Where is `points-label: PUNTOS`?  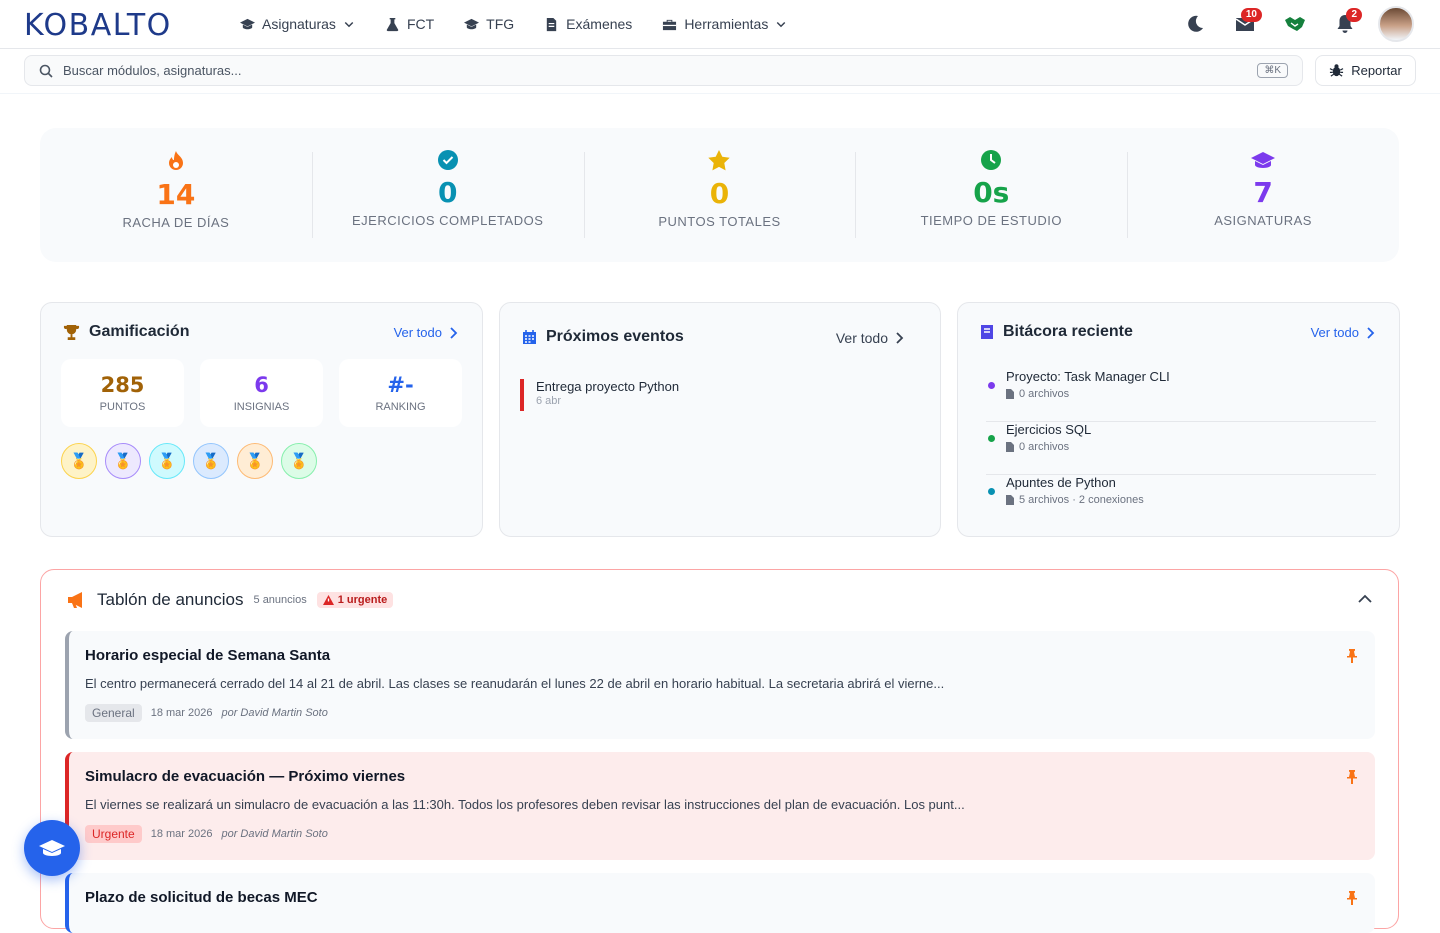 points-label: PUNTOS is located at coordinates (122, 407).